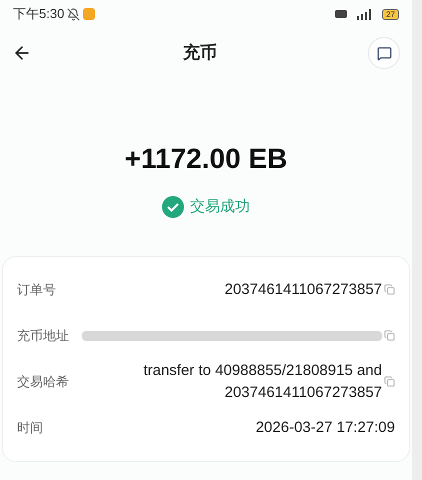 Image resolution: width=422 pixels, height=480 pixels. What do you see at coordinates (173, 207) in the screenshot?
I see `success-check-icon` at bounding box center [173, 207].